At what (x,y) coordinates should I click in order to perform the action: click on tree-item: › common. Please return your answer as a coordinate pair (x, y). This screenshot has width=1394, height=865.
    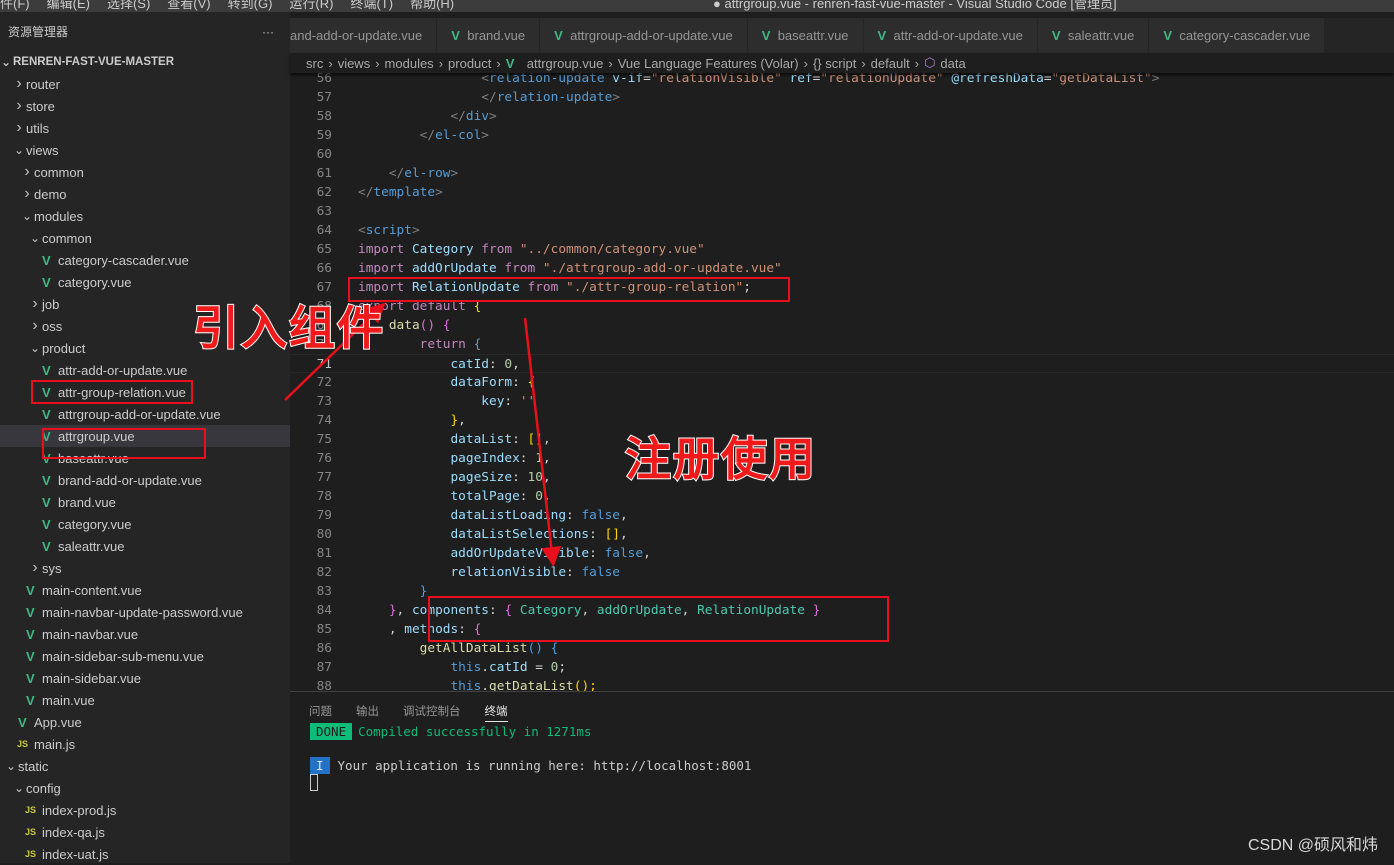
    Looking at the image, I should click on (145, 172).